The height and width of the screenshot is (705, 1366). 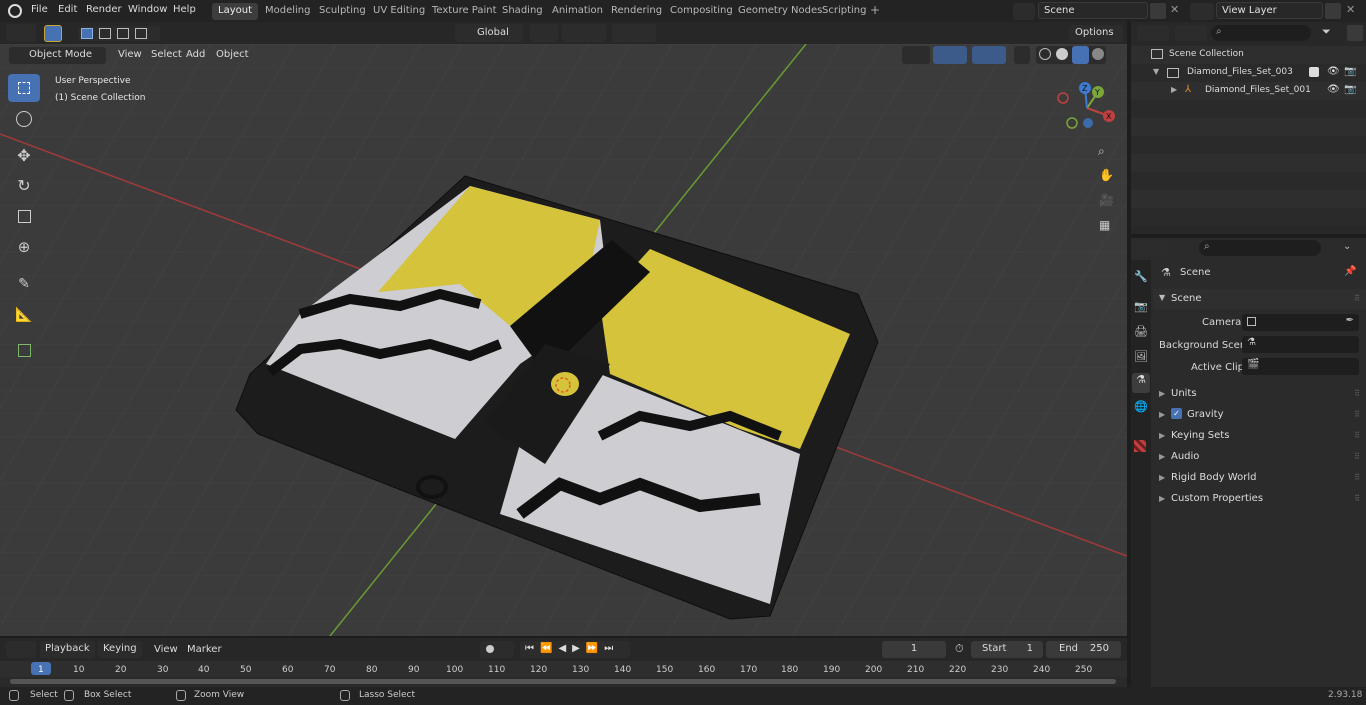 What do you see at coordinates (1141, 383) in the screenshot?
I see `scene-tab-icon: ⚗` at bounding box center [1141, 383].